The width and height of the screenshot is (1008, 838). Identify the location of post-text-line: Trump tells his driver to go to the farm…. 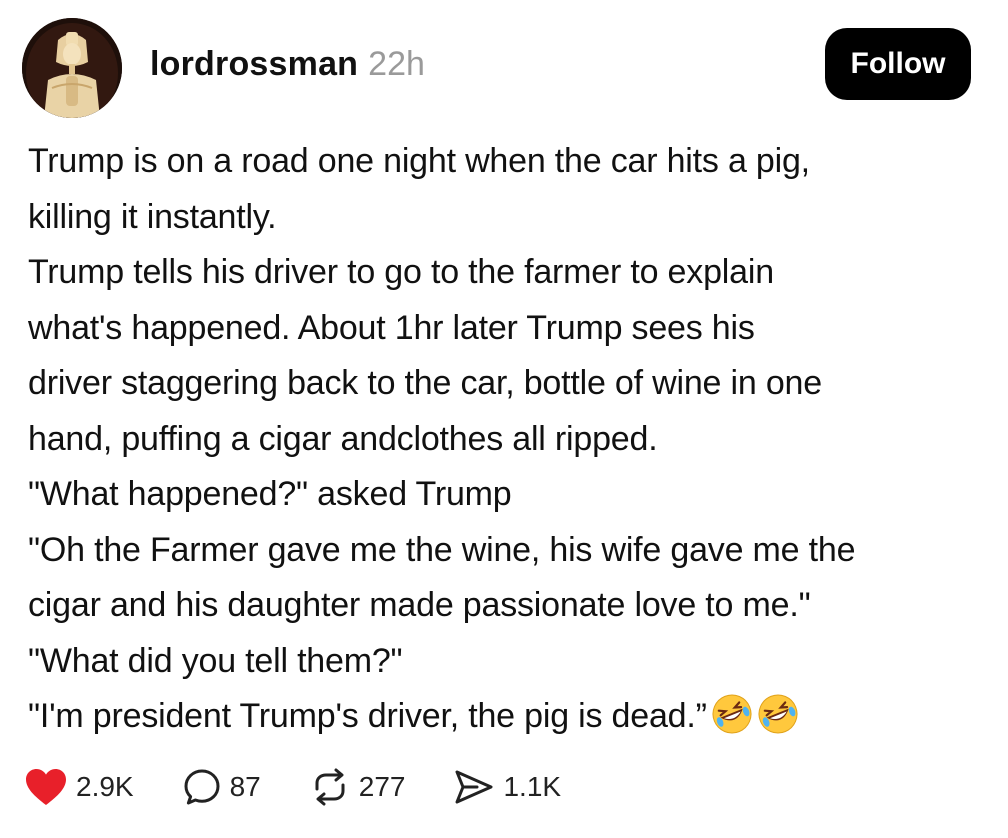
(401, 272).